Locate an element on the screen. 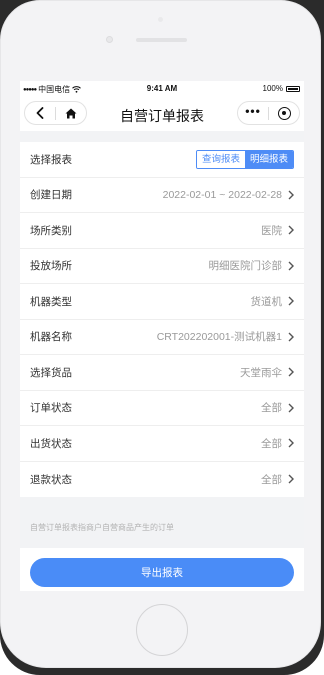 Image resolution: width=324 pixels, height=675 pixels. order-status-label: 订单状态 is located at coordinates (51, 408).